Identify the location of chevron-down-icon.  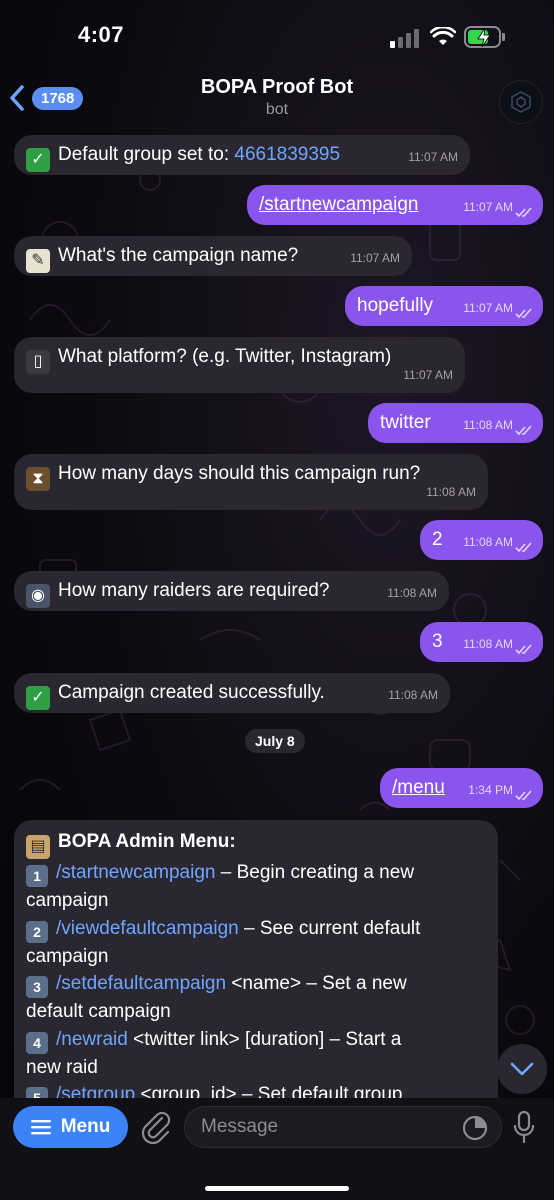
(522, 1069).